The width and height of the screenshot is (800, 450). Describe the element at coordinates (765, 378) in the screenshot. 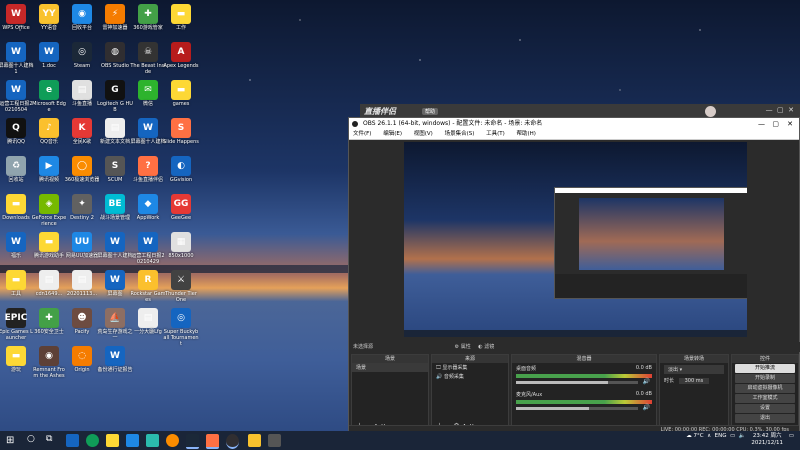

I see `control-button: 开始录制` at that location.